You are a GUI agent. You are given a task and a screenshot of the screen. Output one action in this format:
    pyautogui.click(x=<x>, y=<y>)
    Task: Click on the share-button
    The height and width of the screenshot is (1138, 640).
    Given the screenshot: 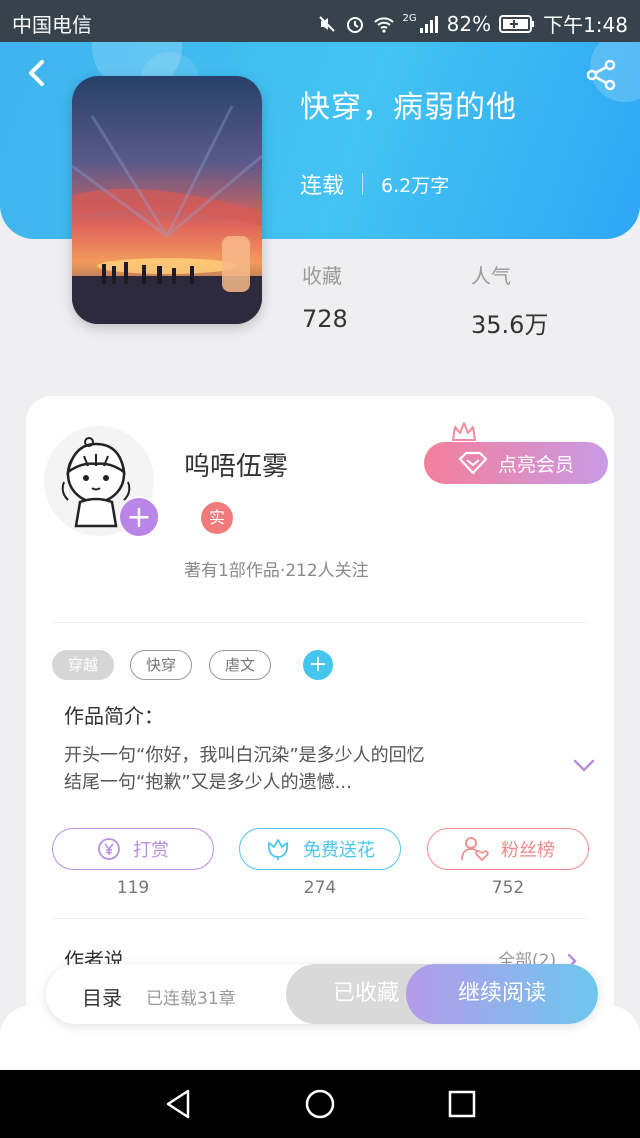 What is the action you would take?
    pyautogui.click(x=601, y=75)
    